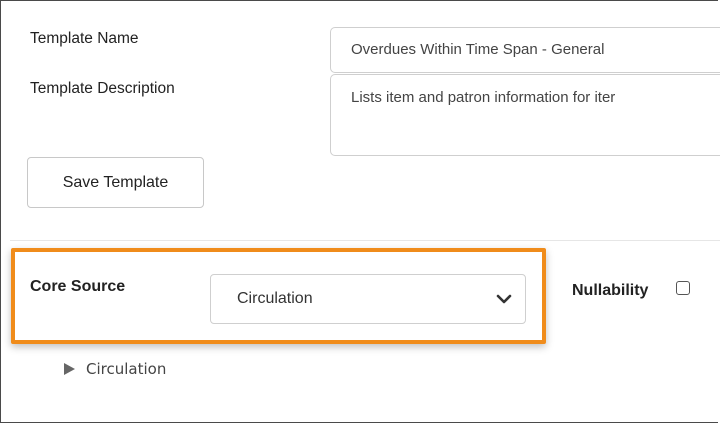 Image resolution: width=720 pixels, height=425 pixels. Describe the element at coordinates (683, 288) in the screenshot. I see `nullability-checkbox` at that location.